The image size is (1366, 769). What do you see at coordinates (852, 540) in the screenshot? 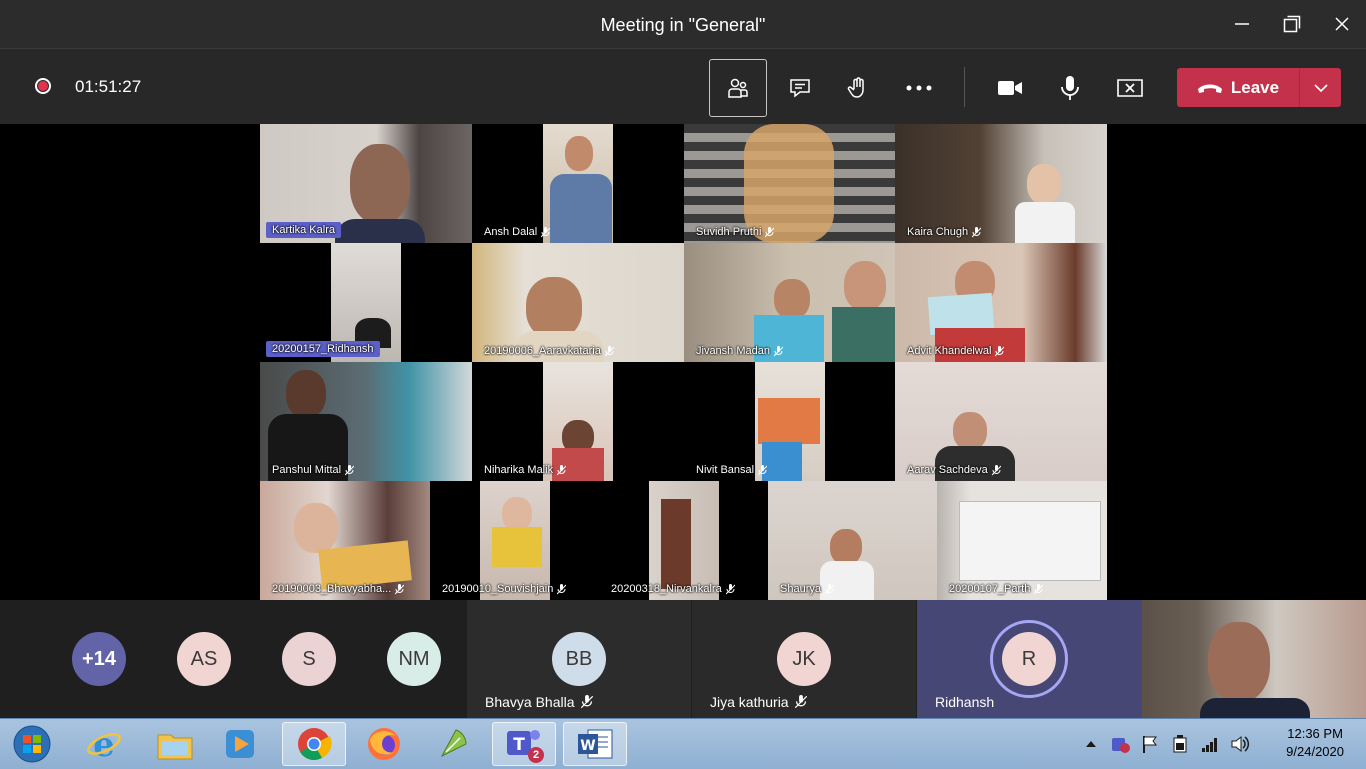
I see `video-tile: Shaurya` at bounding box center [852, 540].